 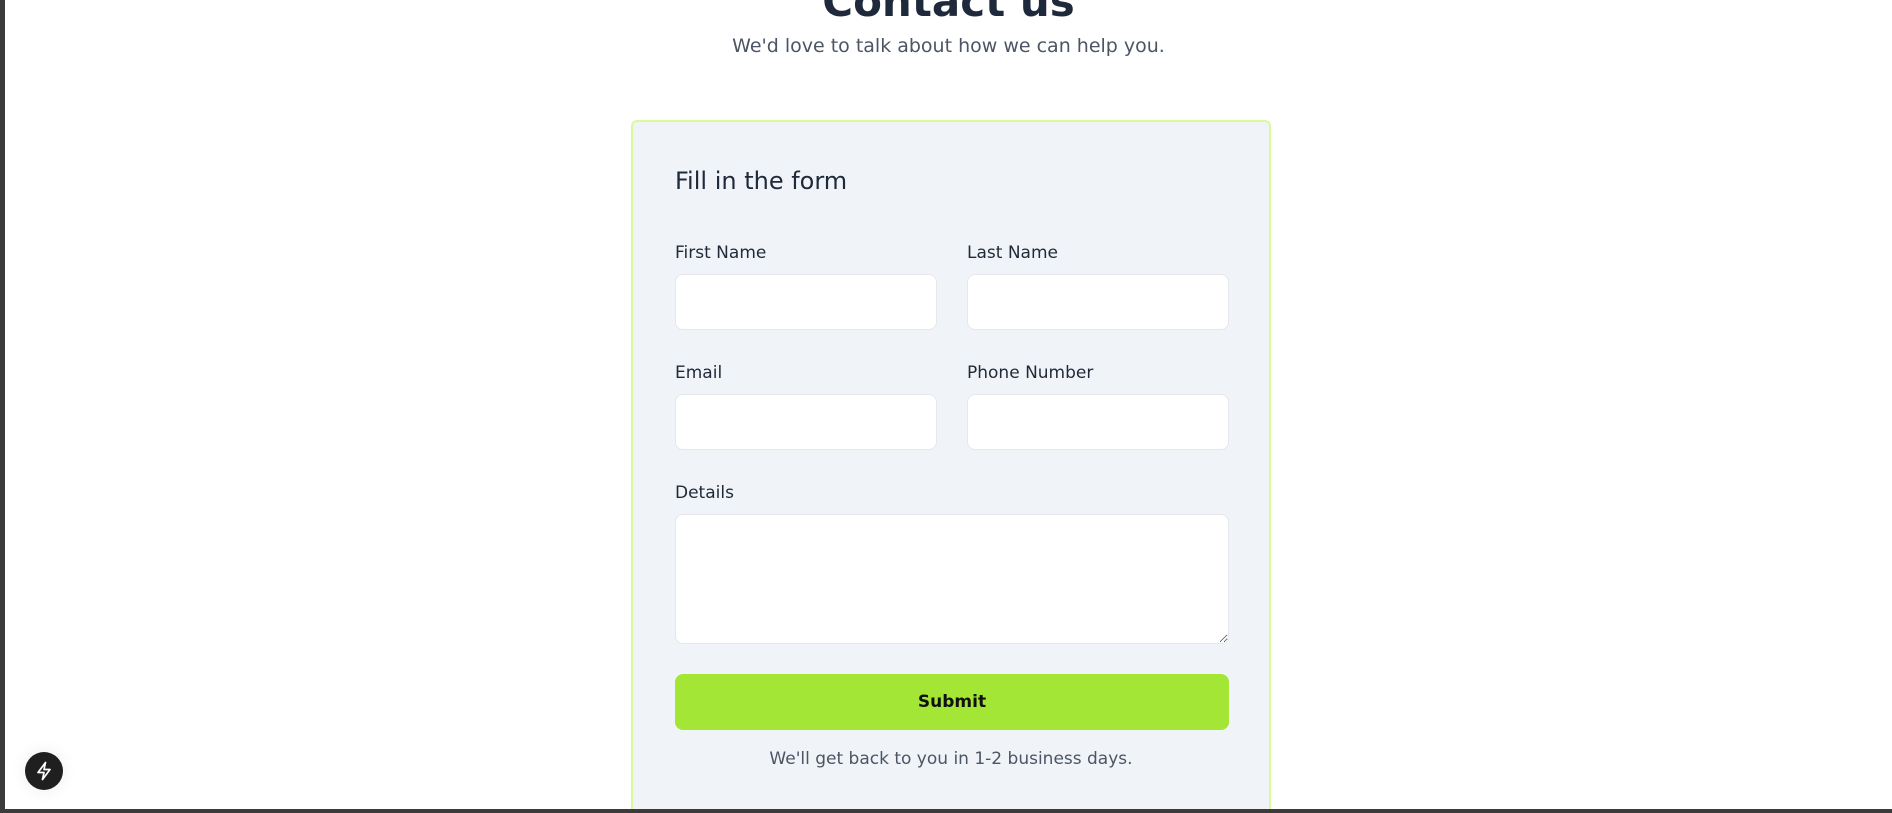 I want to click on lightning-bolt-icon, so click(x=44, y=771).